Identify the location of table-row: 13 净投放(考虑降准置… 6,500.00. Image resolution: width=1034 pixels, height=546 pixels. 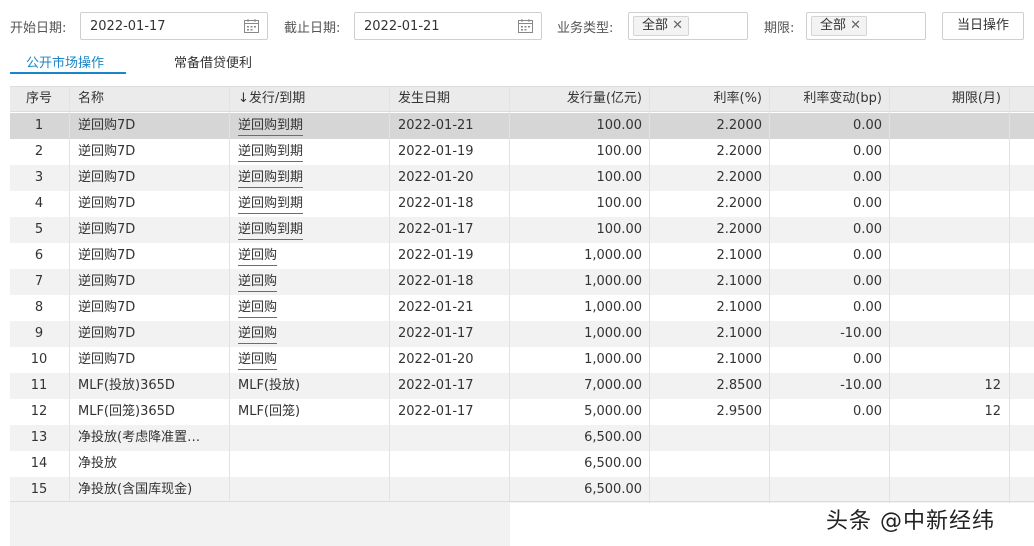
(522, 438).